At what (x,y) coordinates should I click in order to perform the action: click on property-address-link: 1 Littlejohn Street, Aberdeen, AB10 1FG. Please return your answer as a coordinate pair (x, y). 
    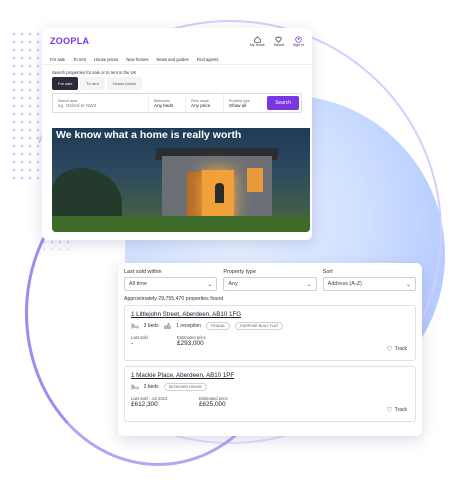
    Looking at the image, I should click on (270, 314).